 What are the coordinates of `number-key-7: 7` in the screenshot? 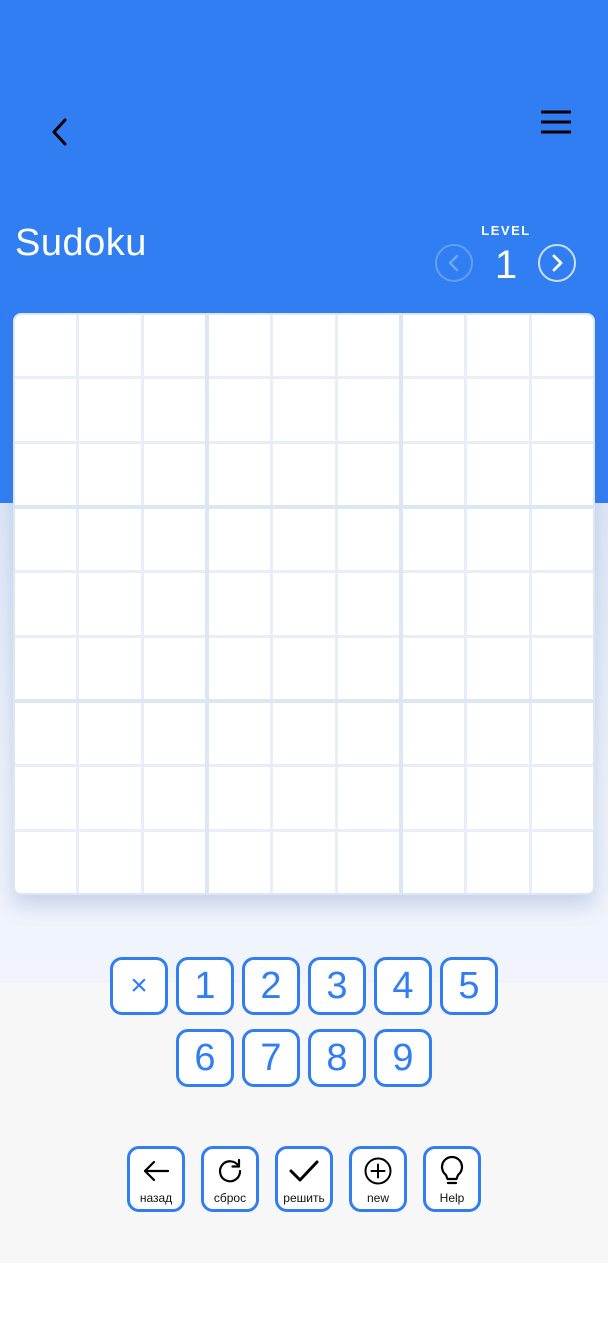 It's located at (271, 1058).